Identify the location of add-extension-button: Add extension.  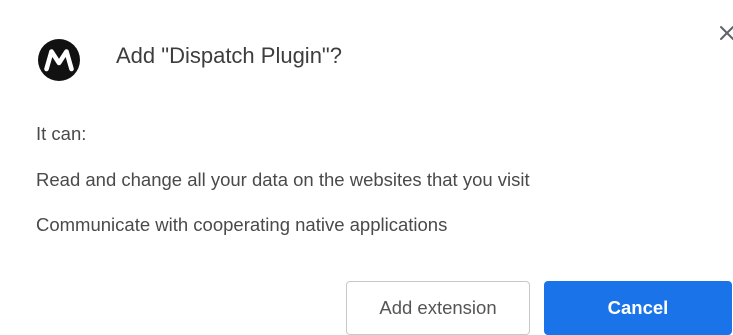
(438, 308).